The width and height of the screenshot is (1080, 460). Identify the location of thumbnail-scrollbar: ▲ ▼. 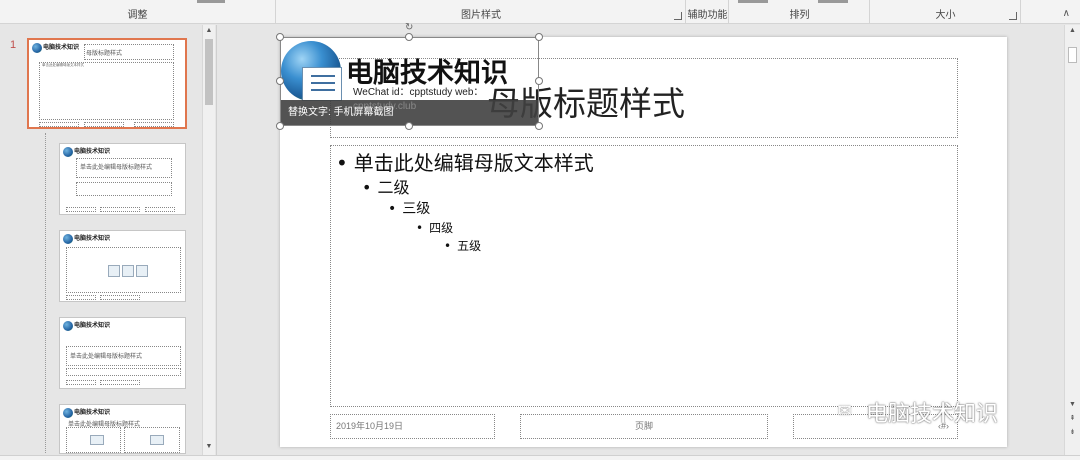
(208, 240).